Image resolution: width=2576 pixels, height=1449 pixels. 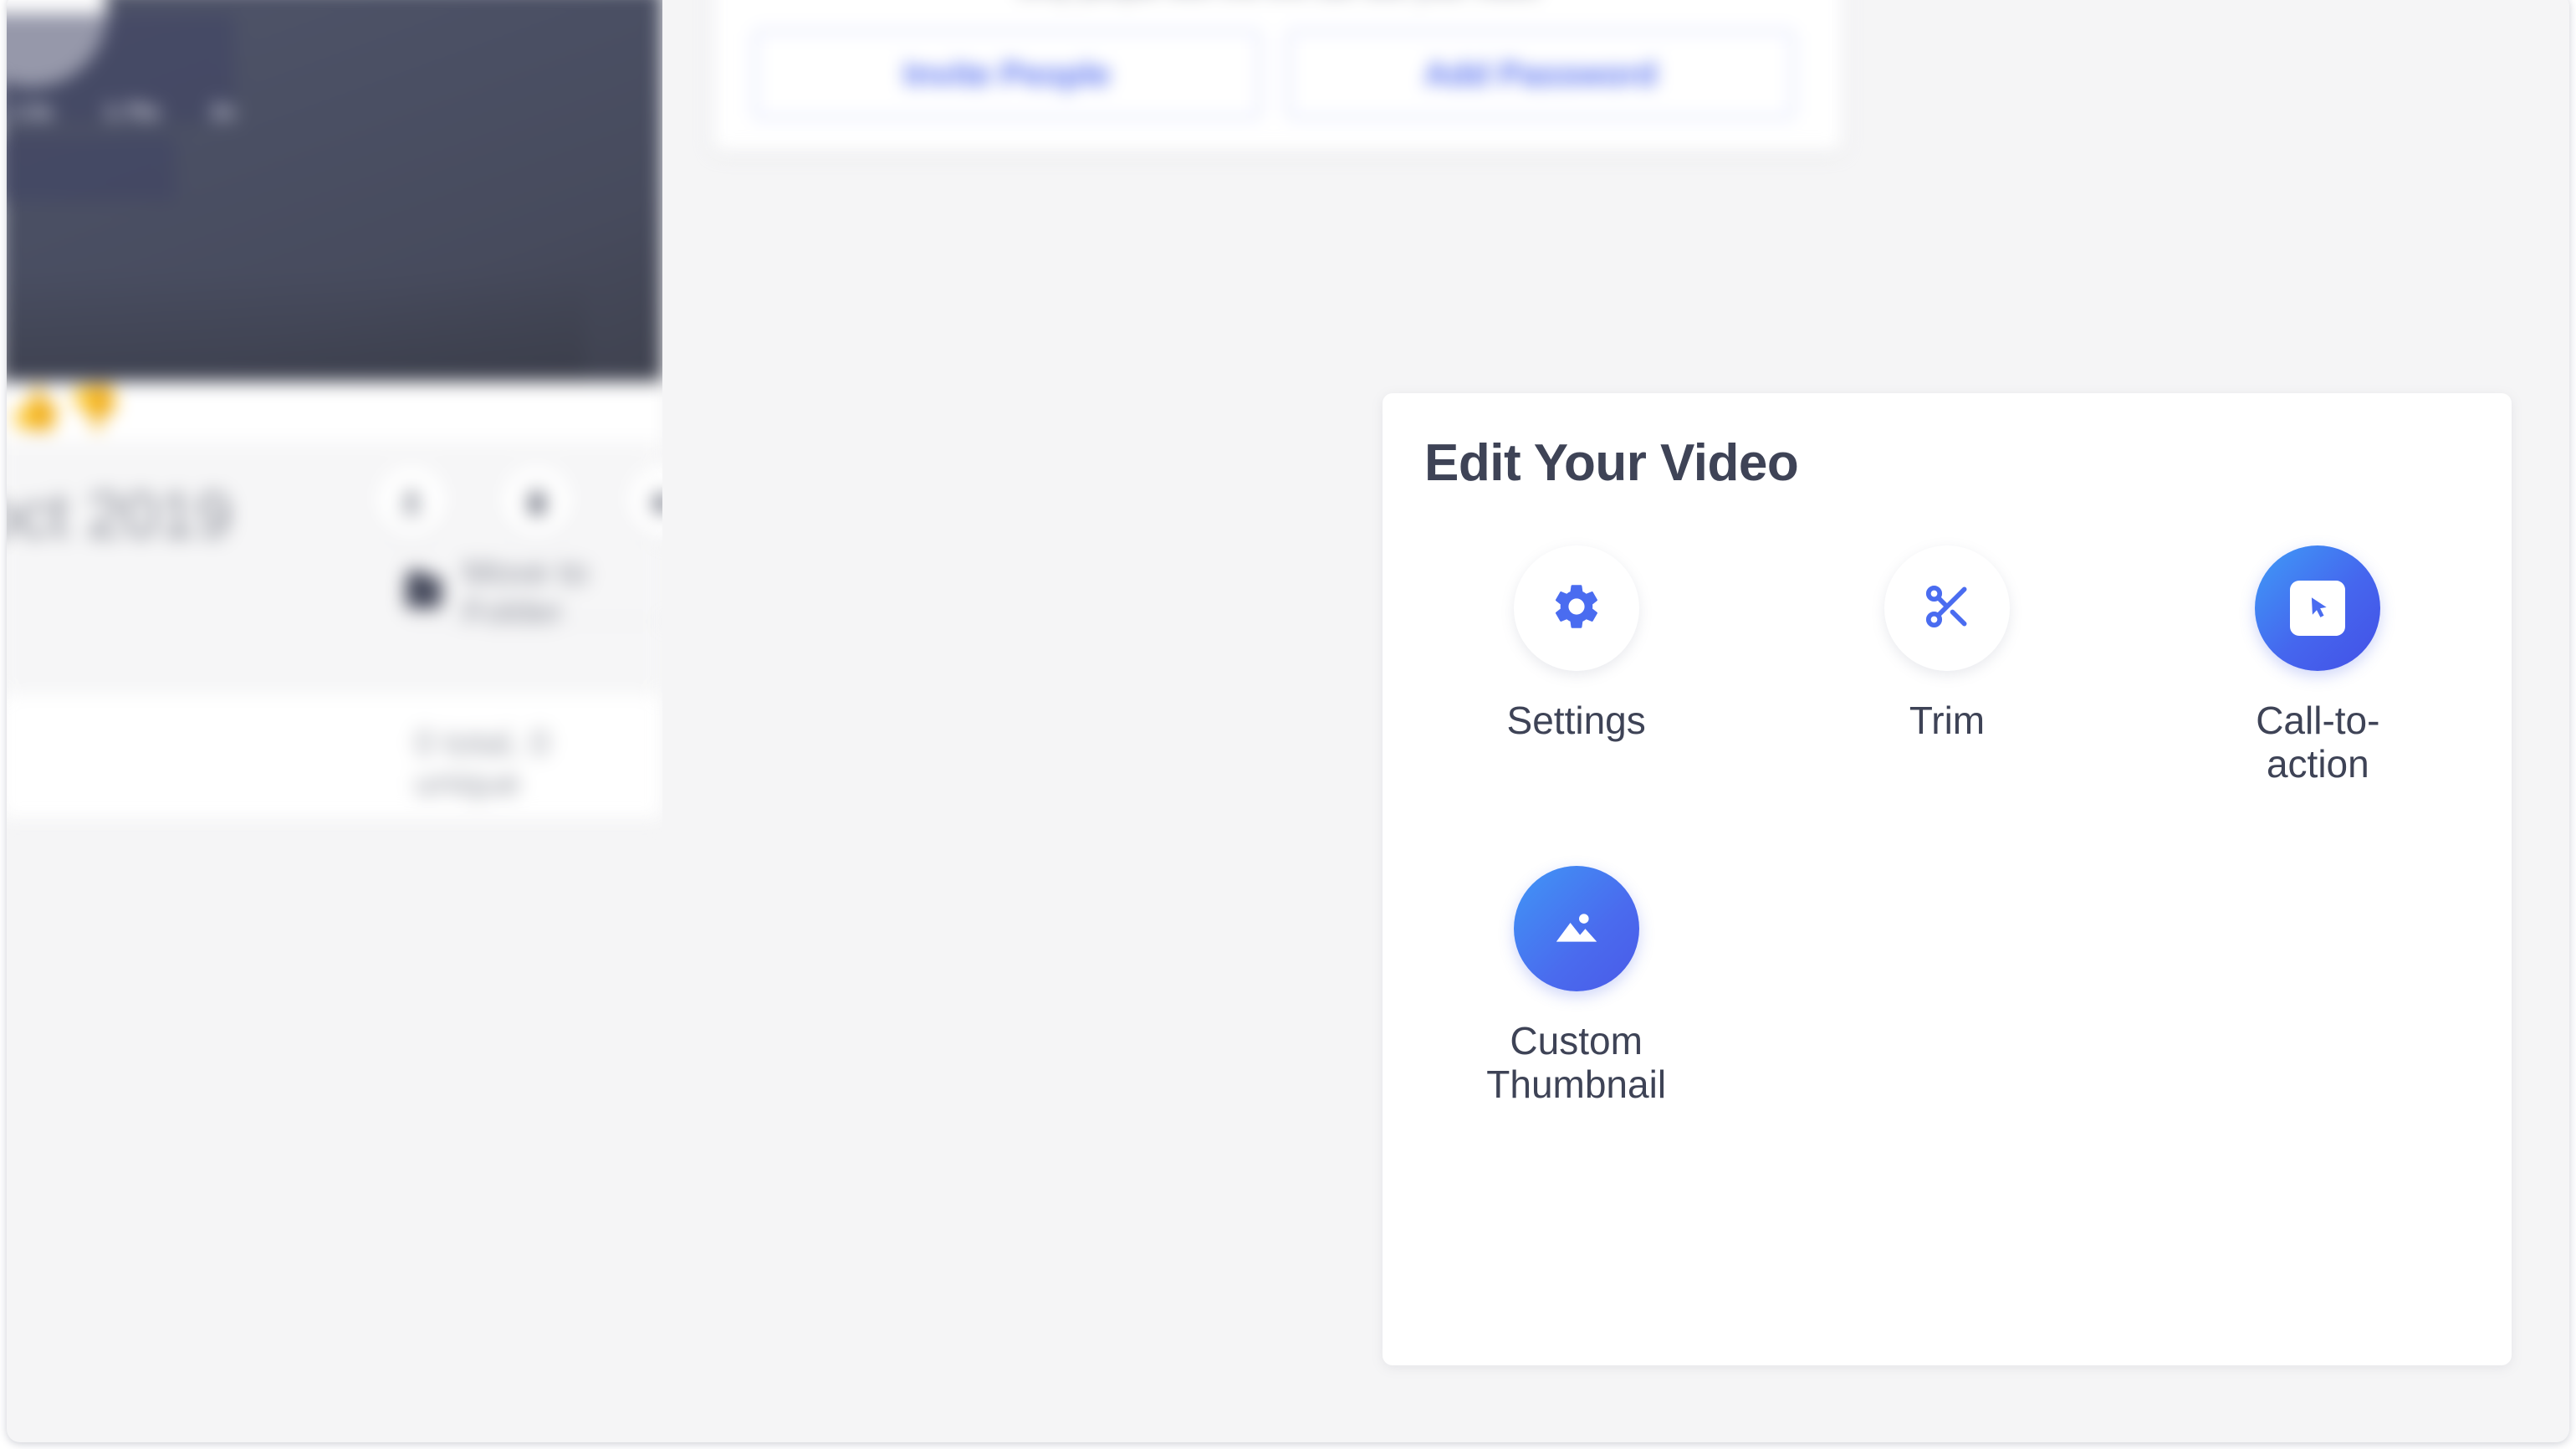 I want to click on settings-tool-label: Settings, so click(x=1576, y=720).